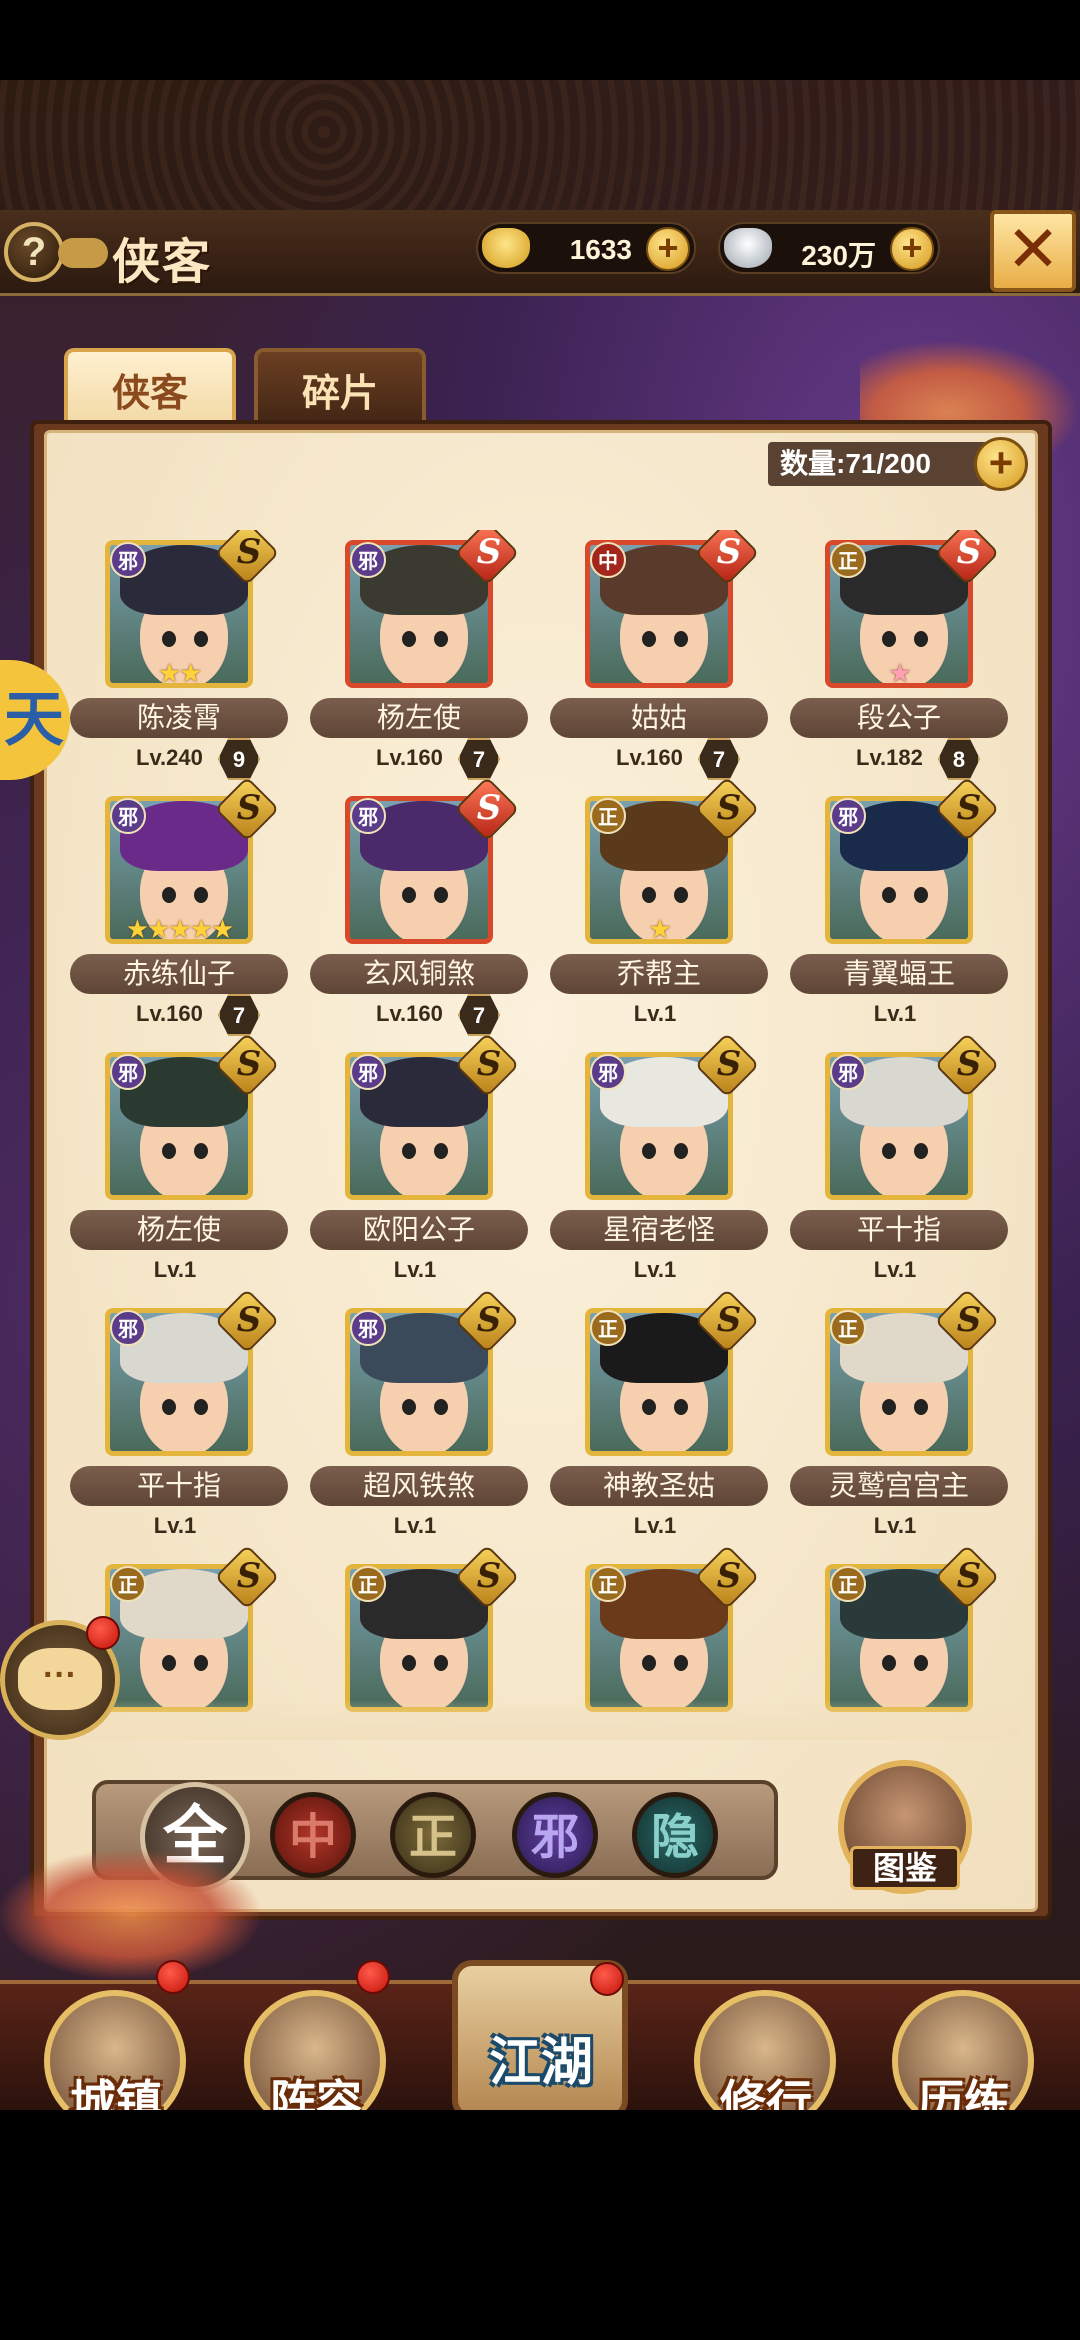 The height and width of the screenshot is (2340, 1080). Describe the element at coordinates (419, 1486) in the screenshot. I see `hero-name: 超风铁煞` at that location.